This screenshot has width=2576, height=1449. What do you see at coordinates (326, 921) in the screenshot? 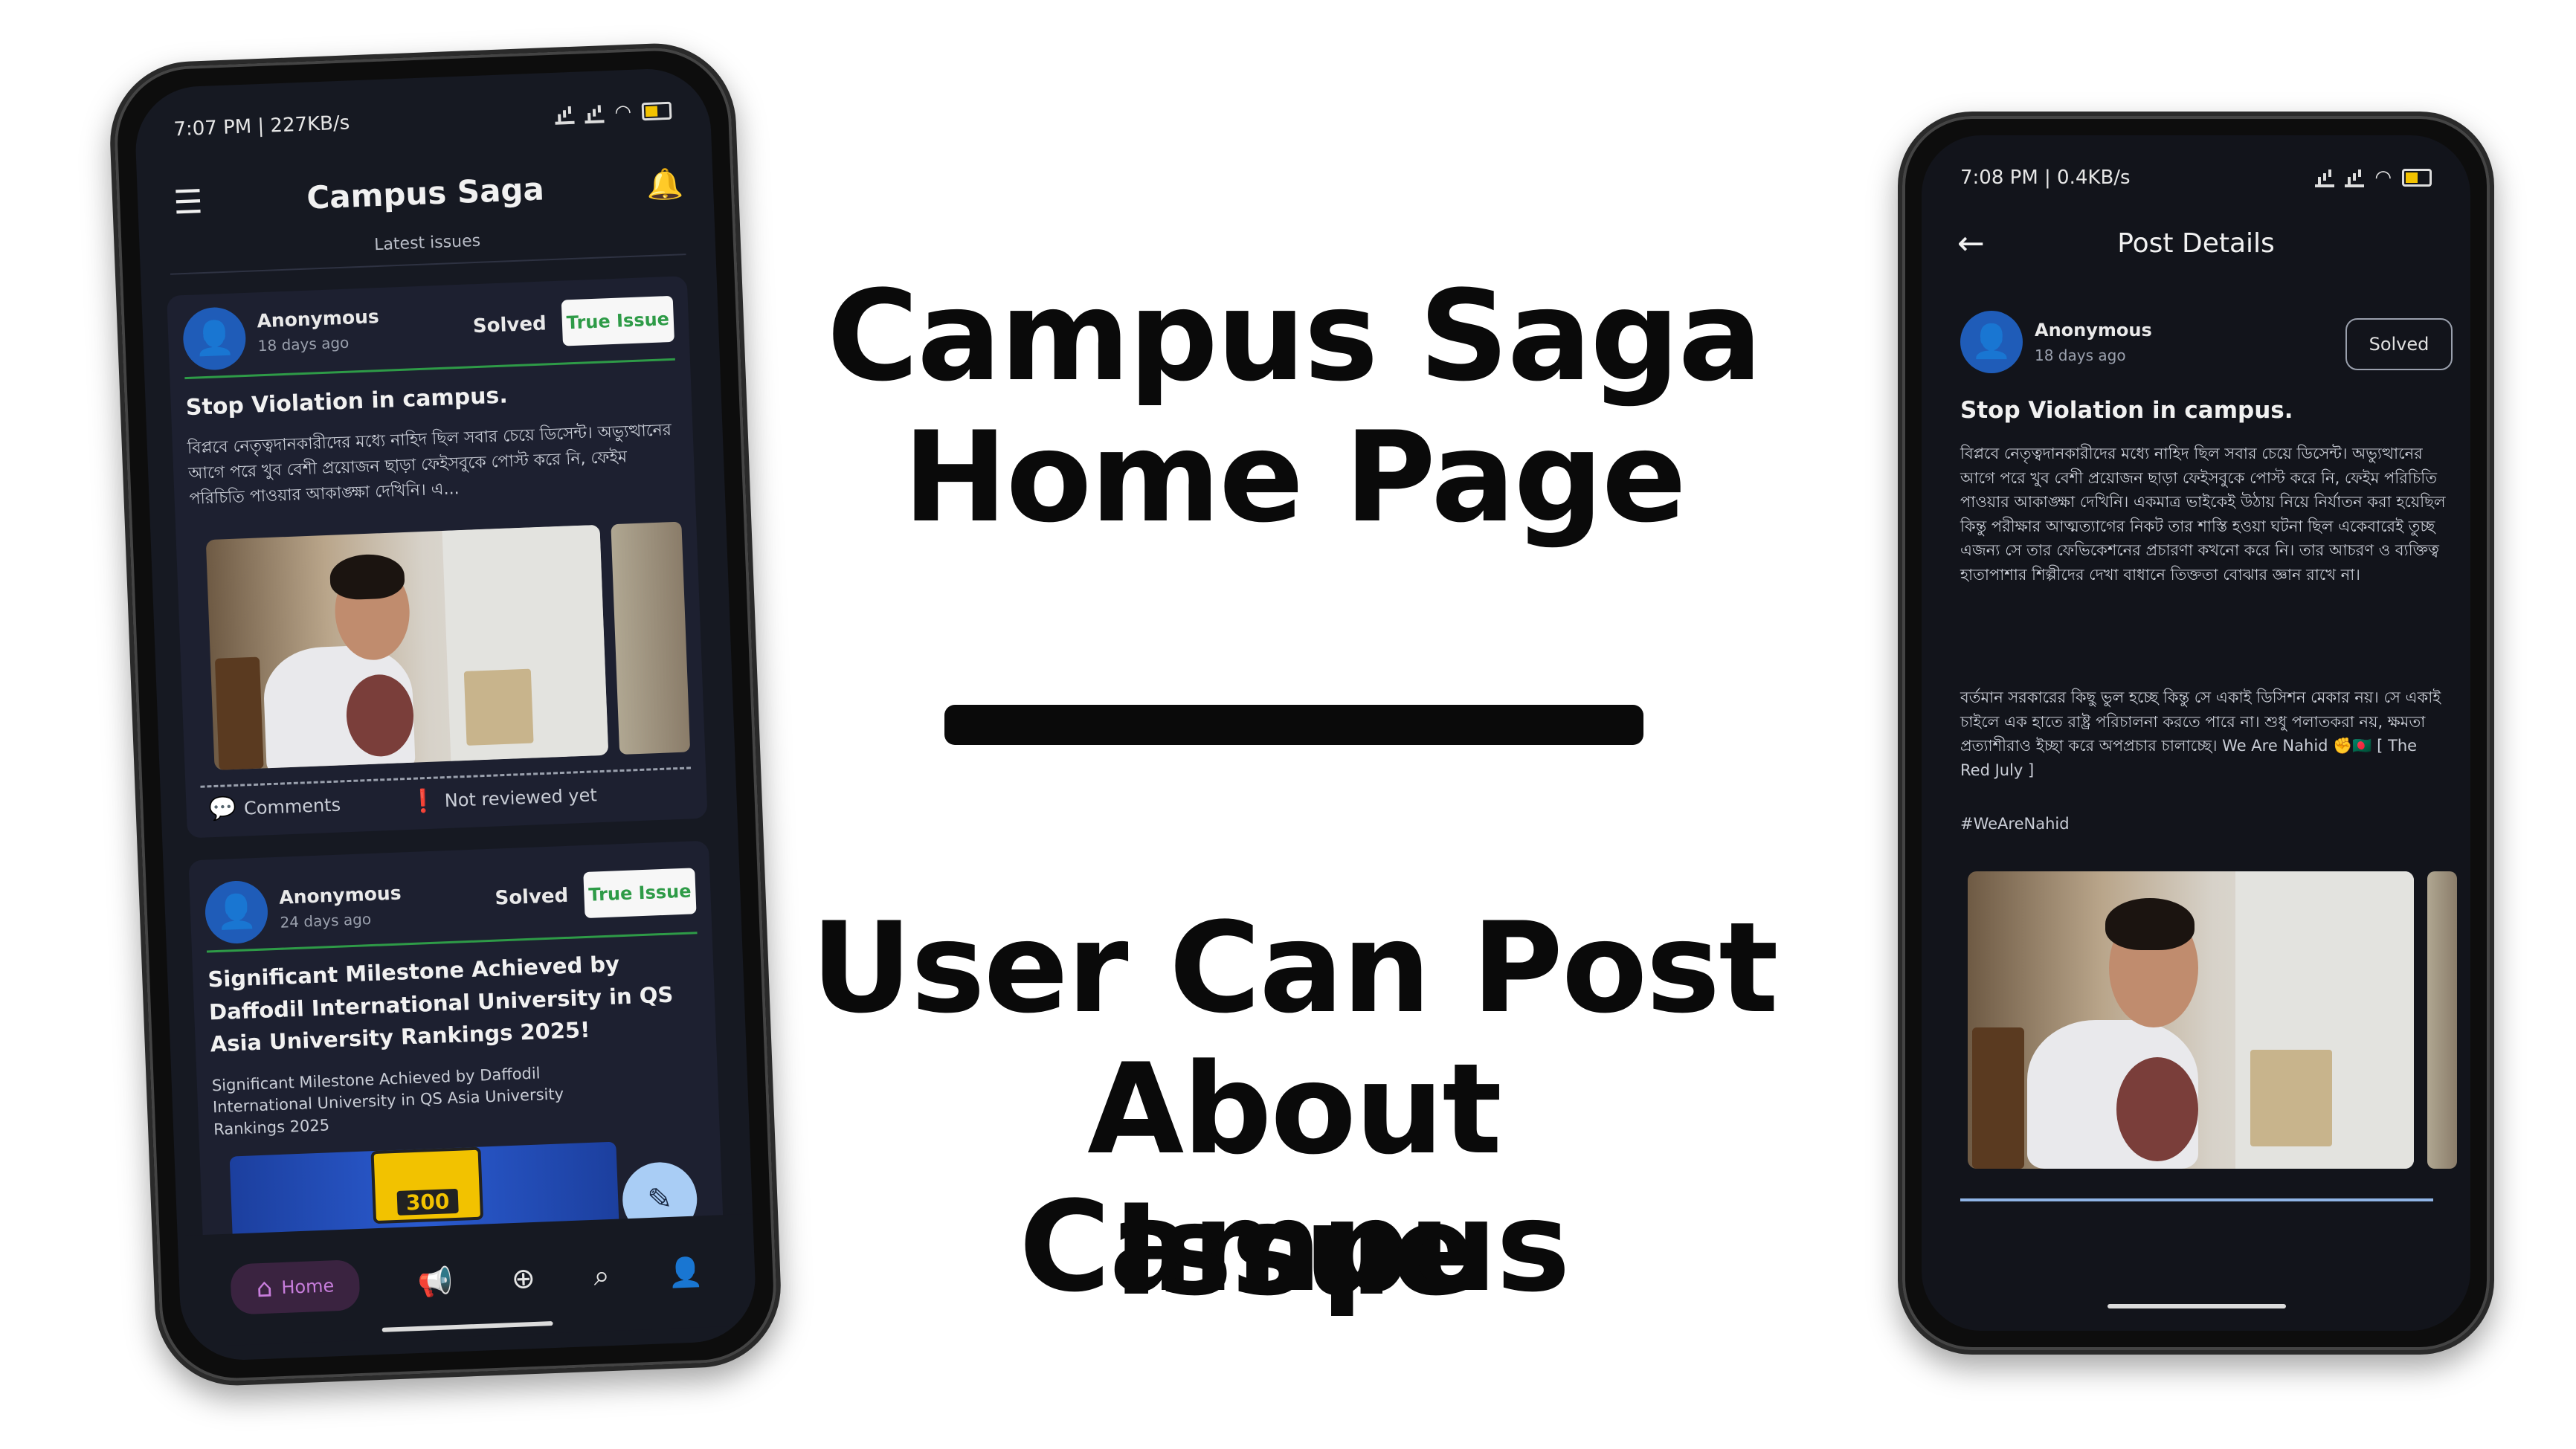
I see `post-time: 24 days ago` at bounding box center [326, 921].